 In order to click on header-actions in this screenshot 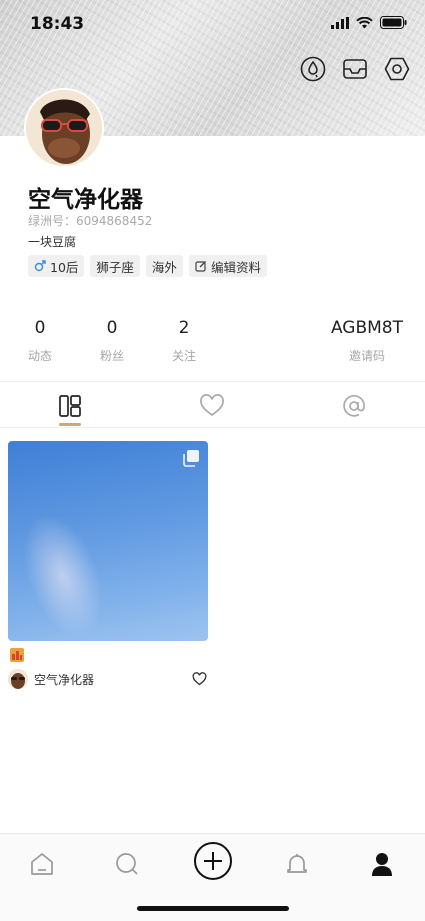, I will do `click(355, 69)`.